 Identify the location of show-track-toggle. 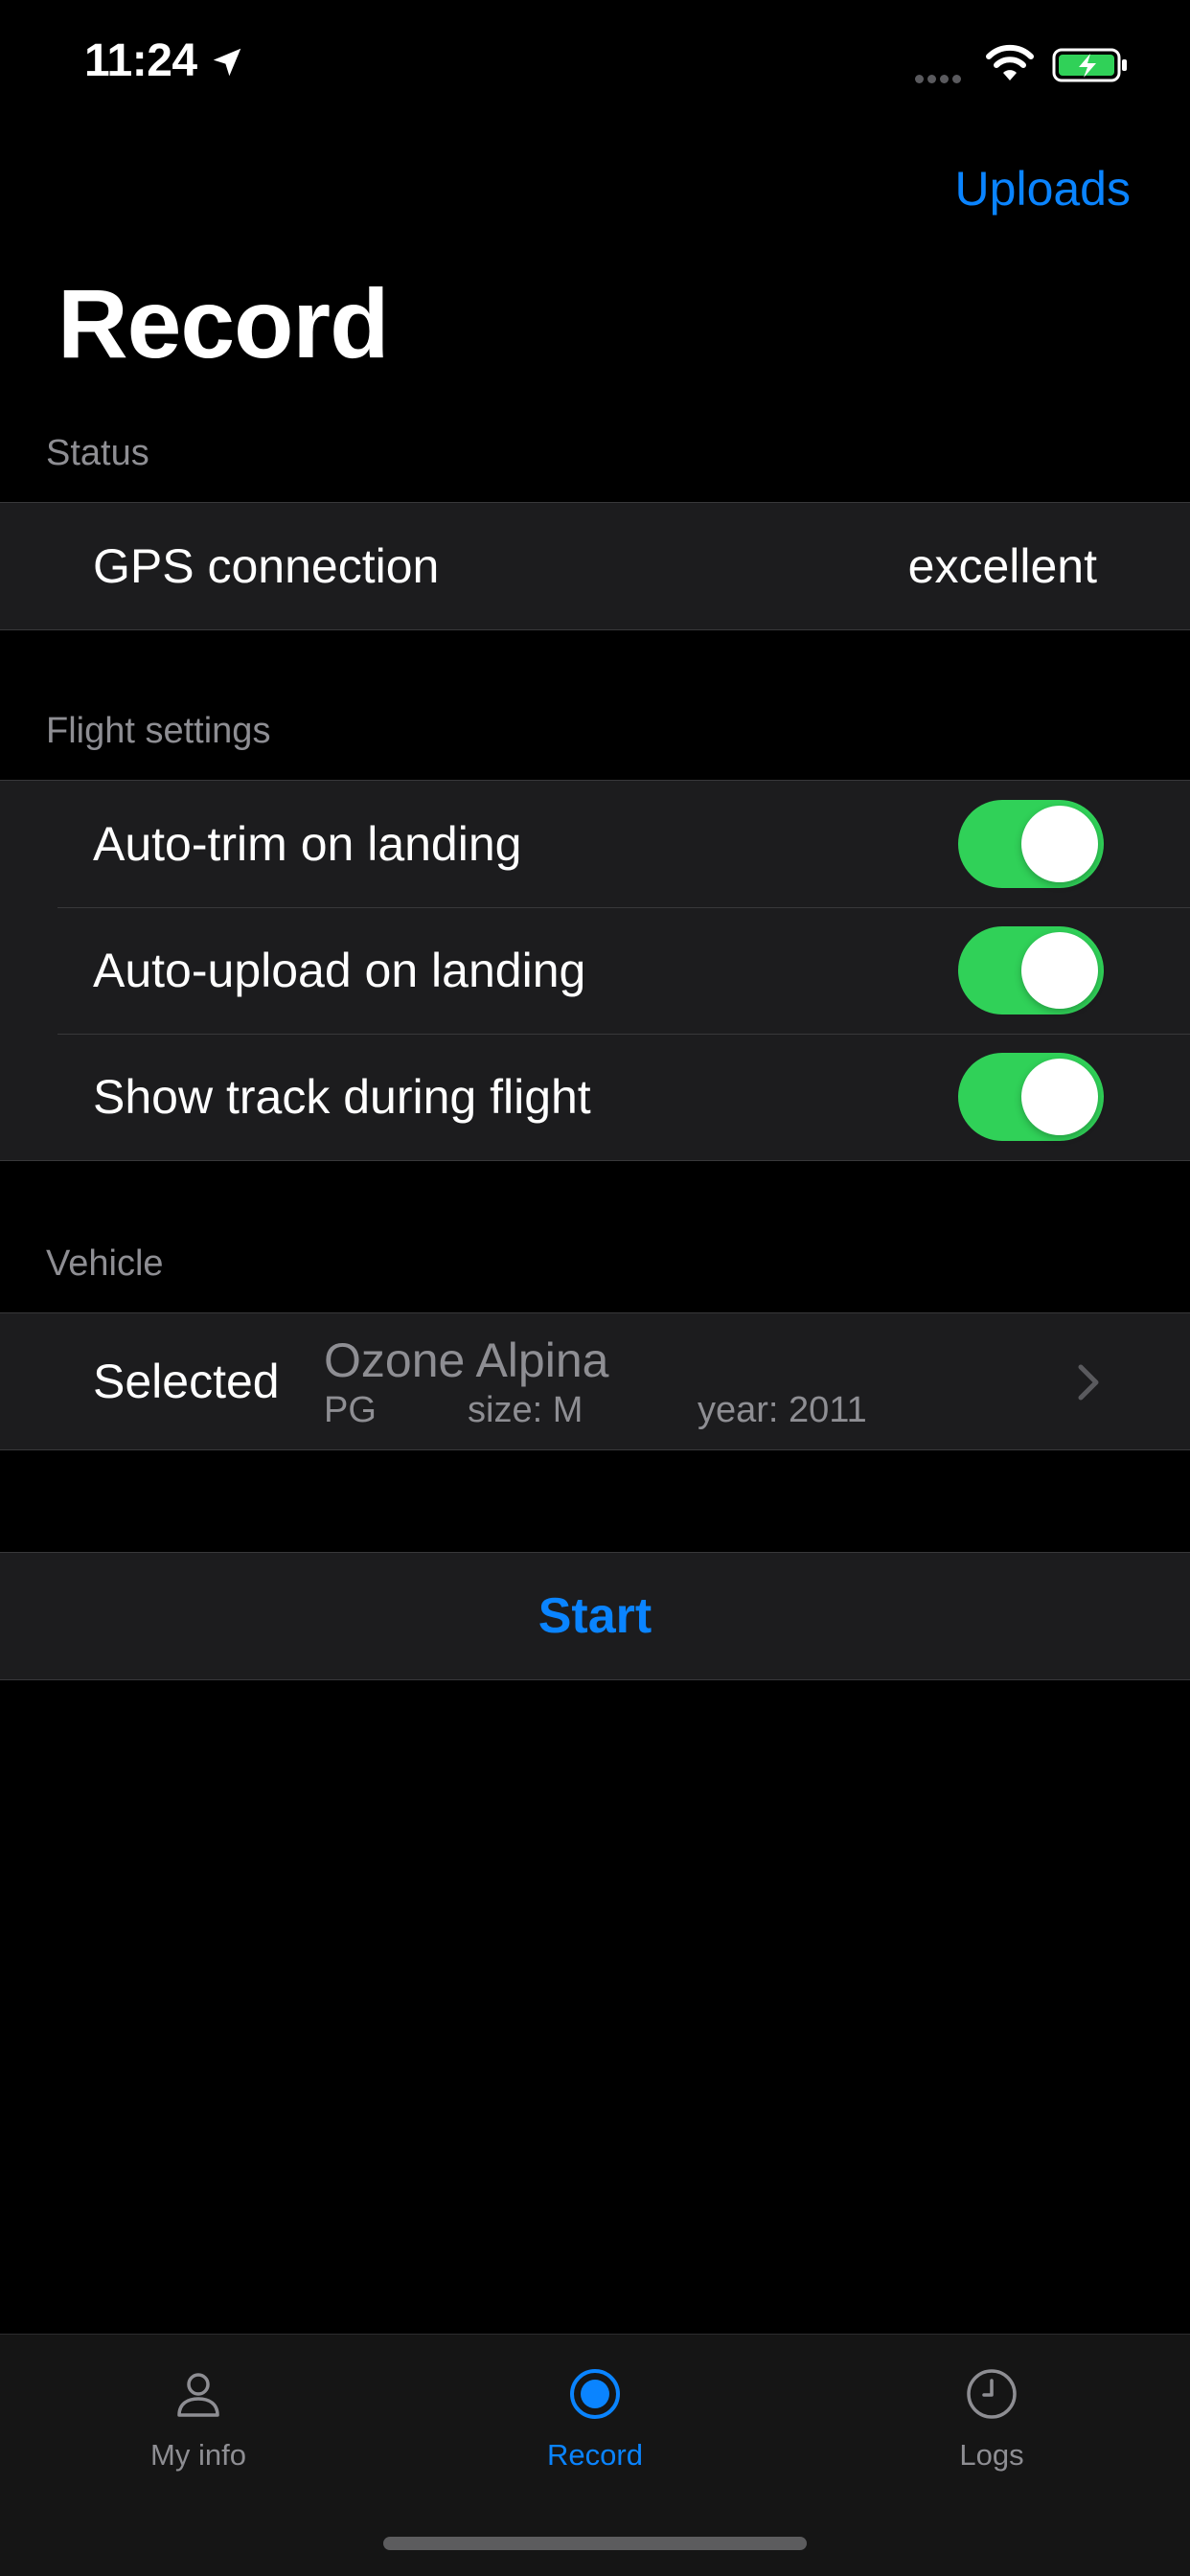
(1031, 1097).